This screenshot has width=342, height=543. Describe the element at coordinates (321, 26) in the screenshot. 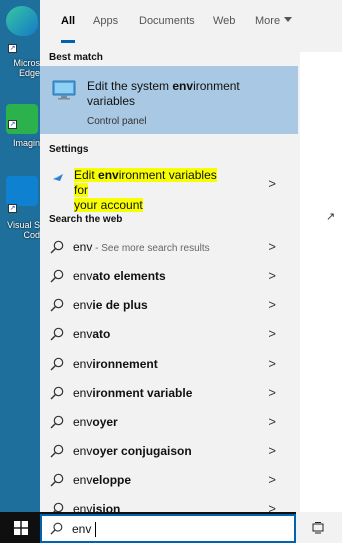

I see `preview-pane-header` at that location.